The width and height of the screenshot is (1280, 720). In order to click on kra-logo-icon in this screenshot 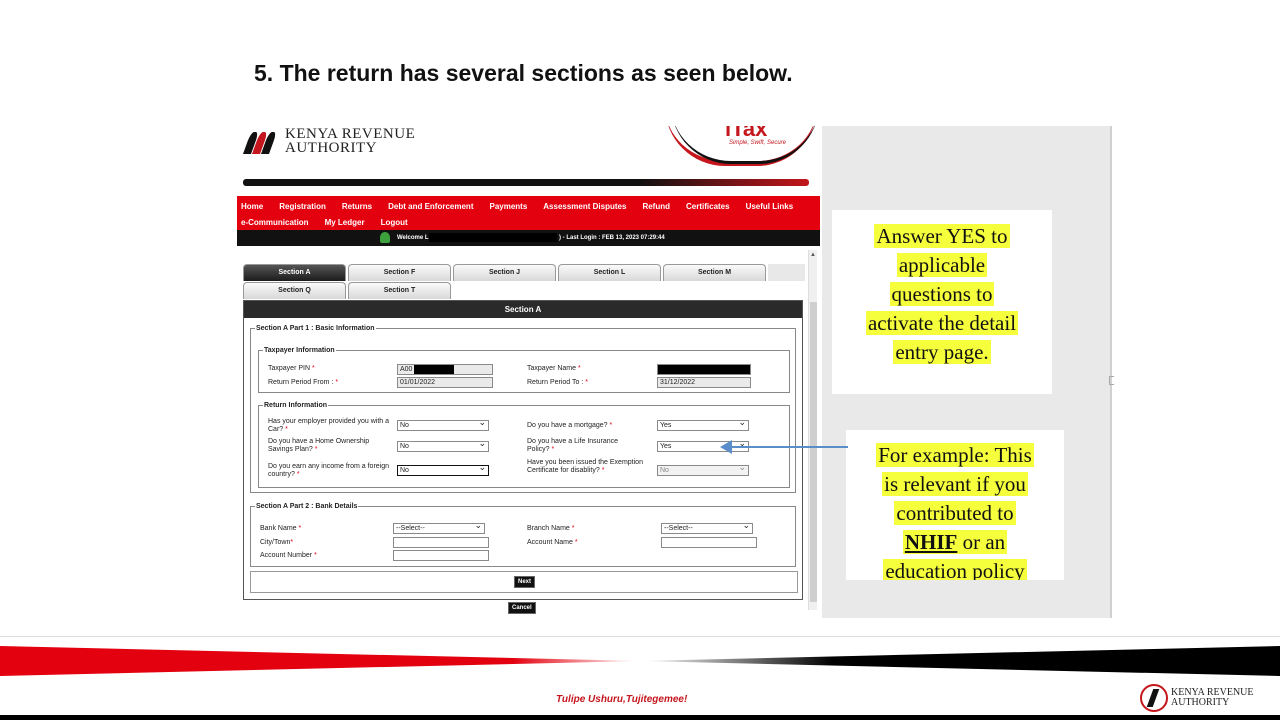, I will do `click(261, 141)`.